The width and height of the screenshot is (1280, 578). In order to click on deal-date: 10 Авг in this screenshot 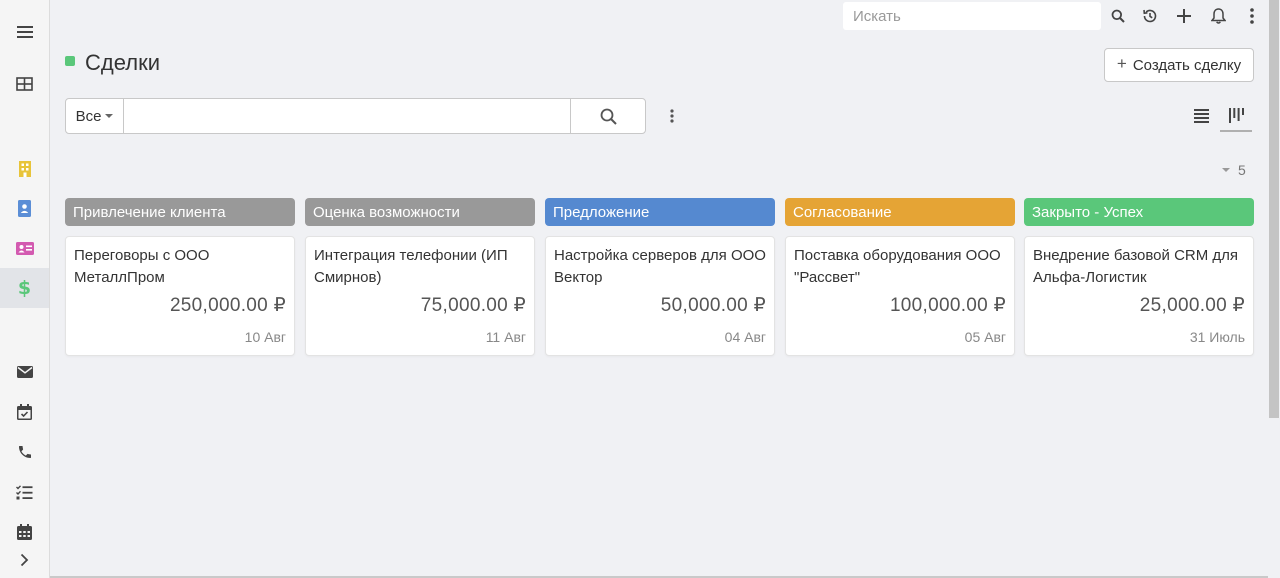, I will do `click(265, 337)`.